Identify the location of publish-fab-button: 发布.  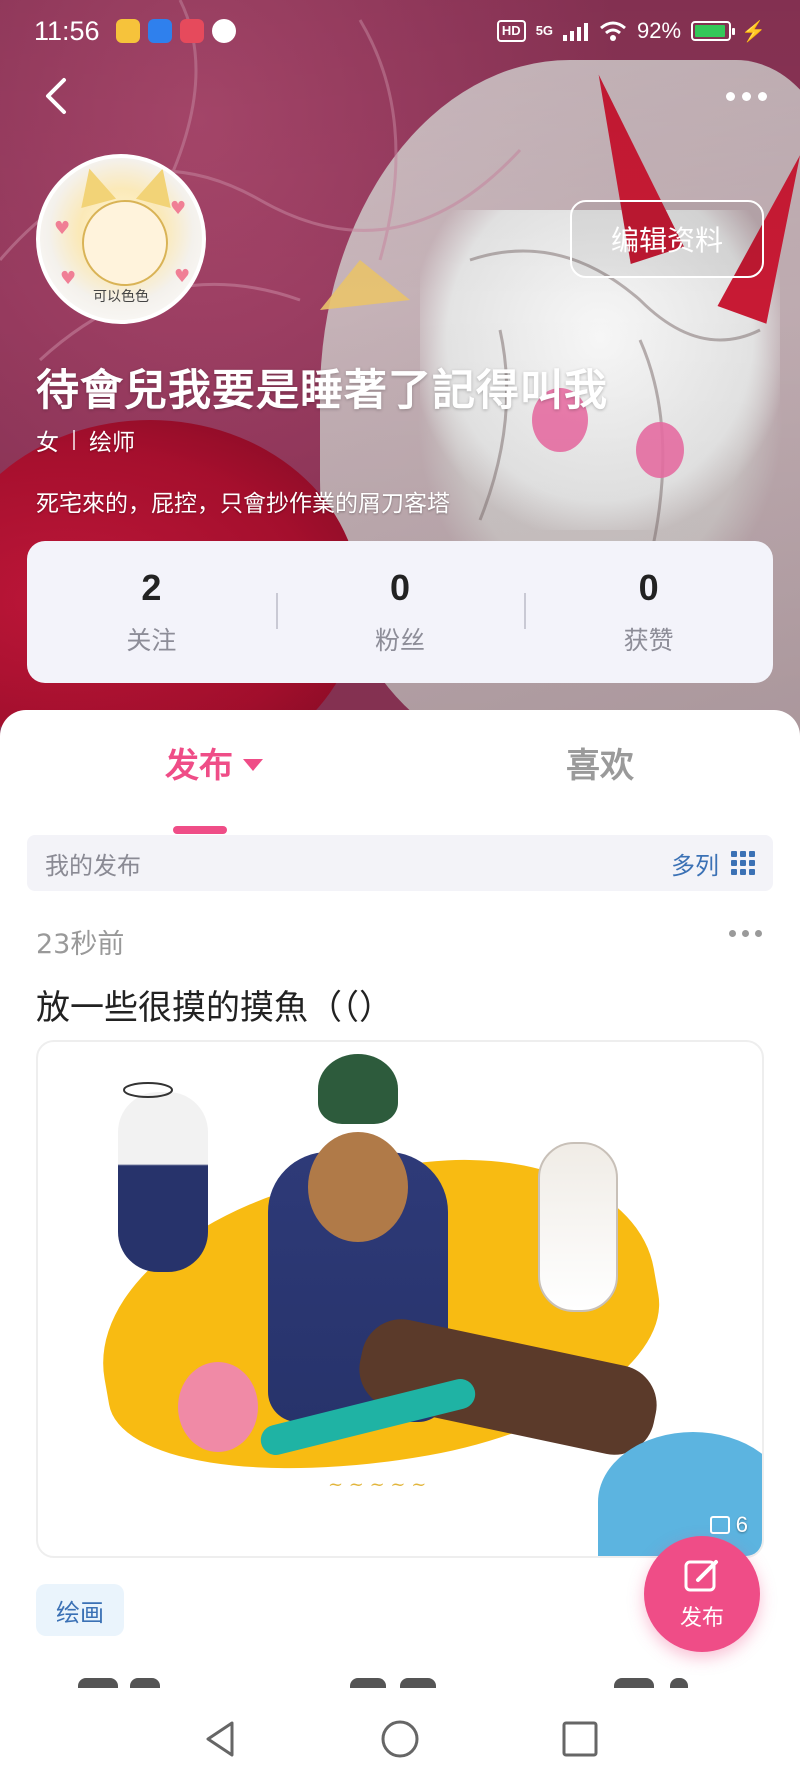
(702, 1594).